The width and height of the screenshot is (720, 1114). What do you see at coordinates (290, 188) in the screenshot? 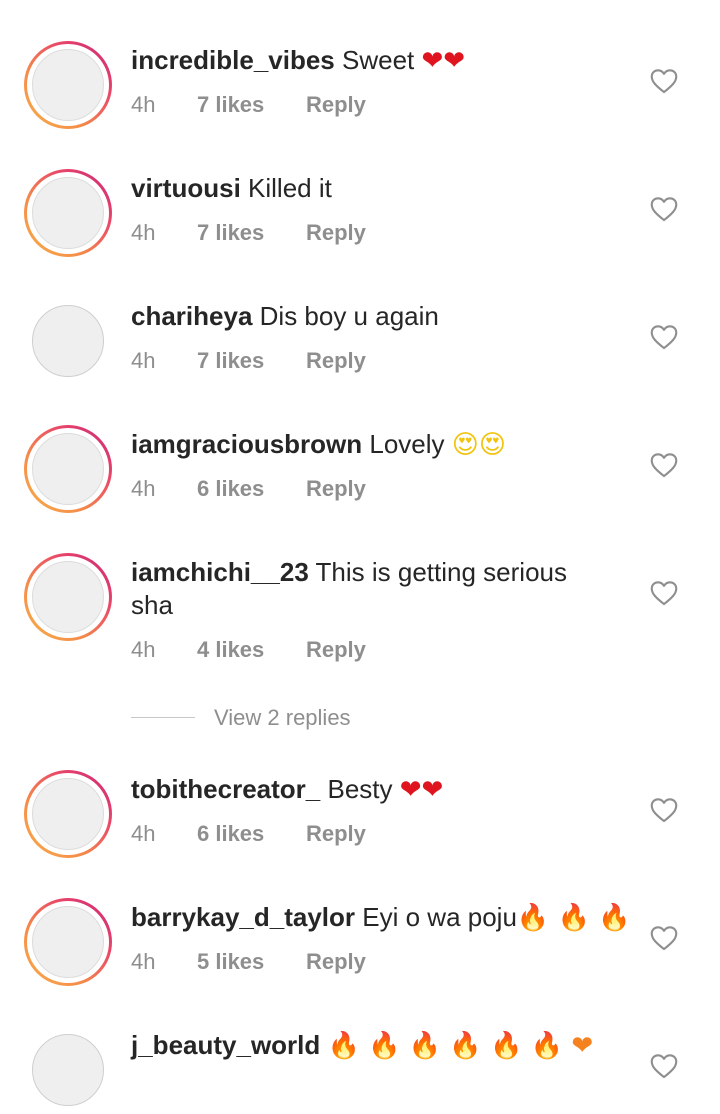
I see `comment-body: Killed it` at bounding box center [290, 188].